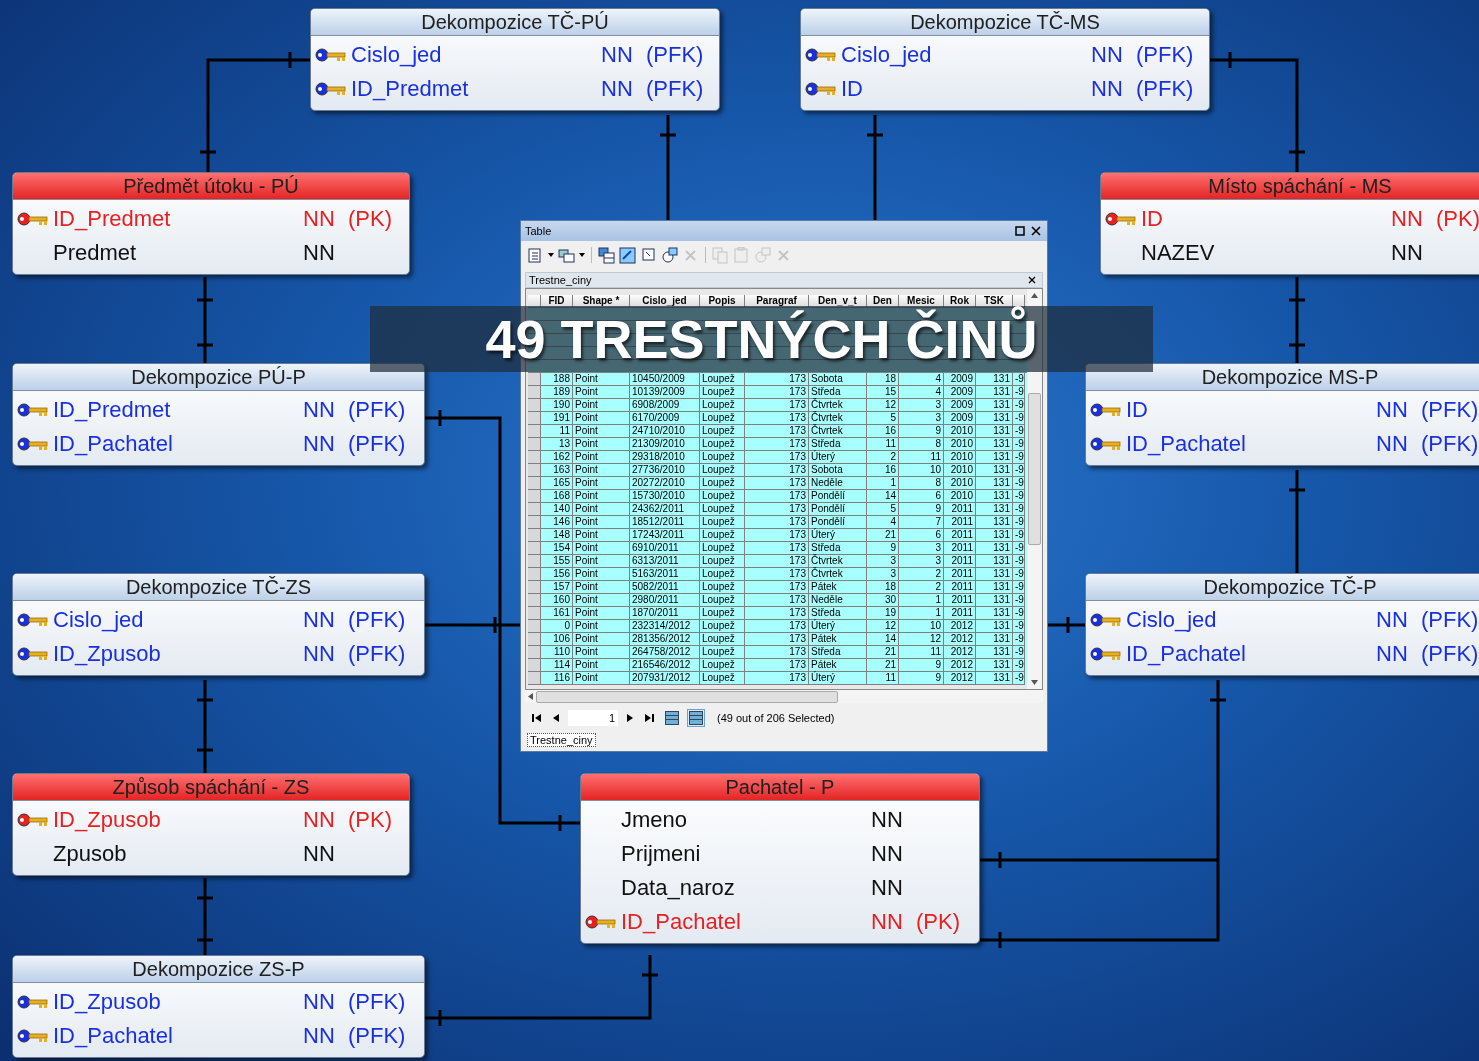  Describe the element at coordinates (1036, 231) in the screenshot. I see `close-button` at that location.